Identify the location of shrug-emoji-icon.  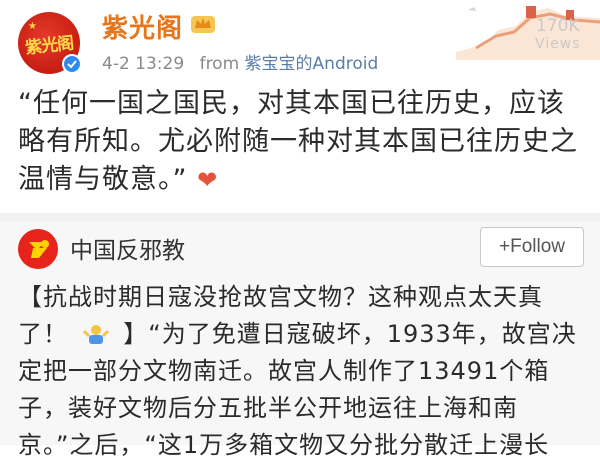
(95, 334).